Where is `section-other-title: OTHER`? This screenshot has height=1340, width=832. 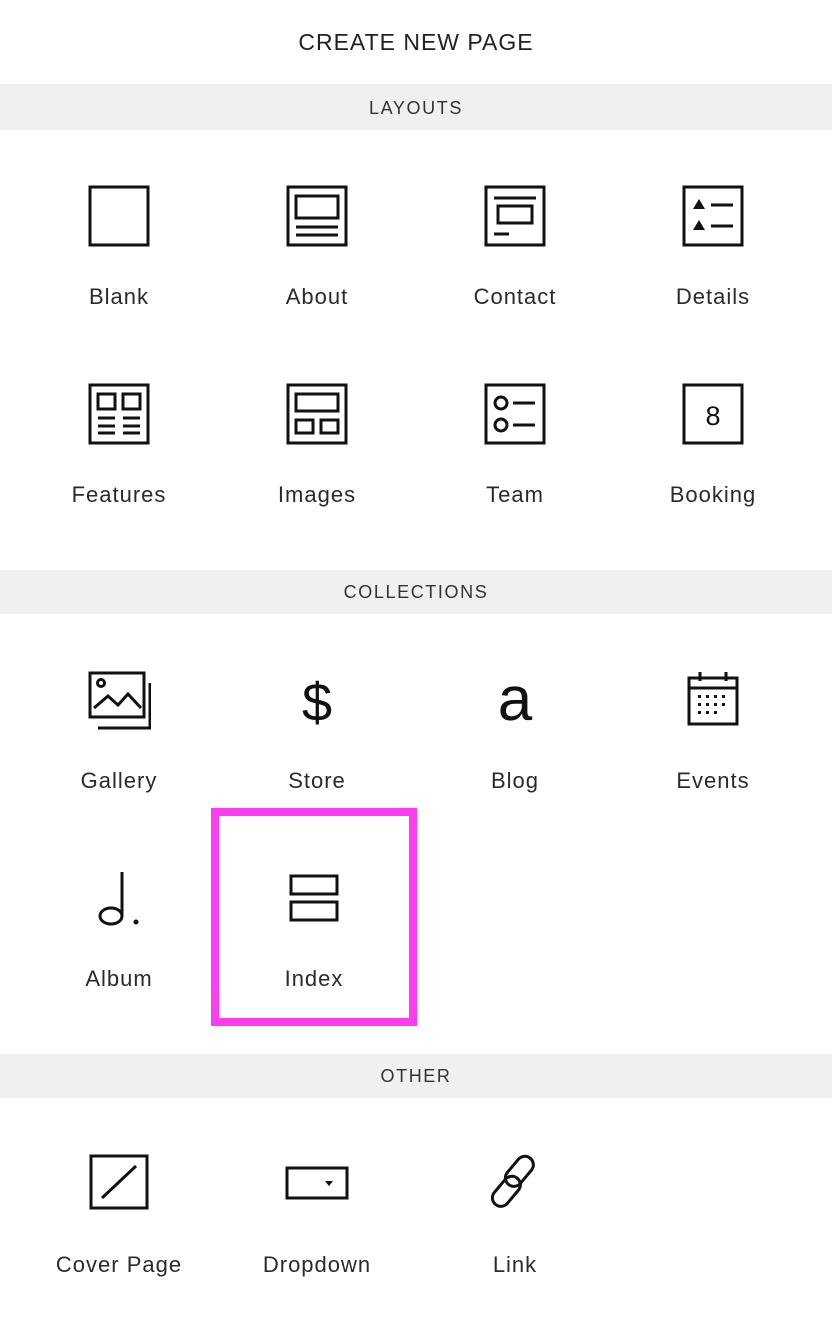 section-other-title: OTHER is located at coordinates (416, 1076).